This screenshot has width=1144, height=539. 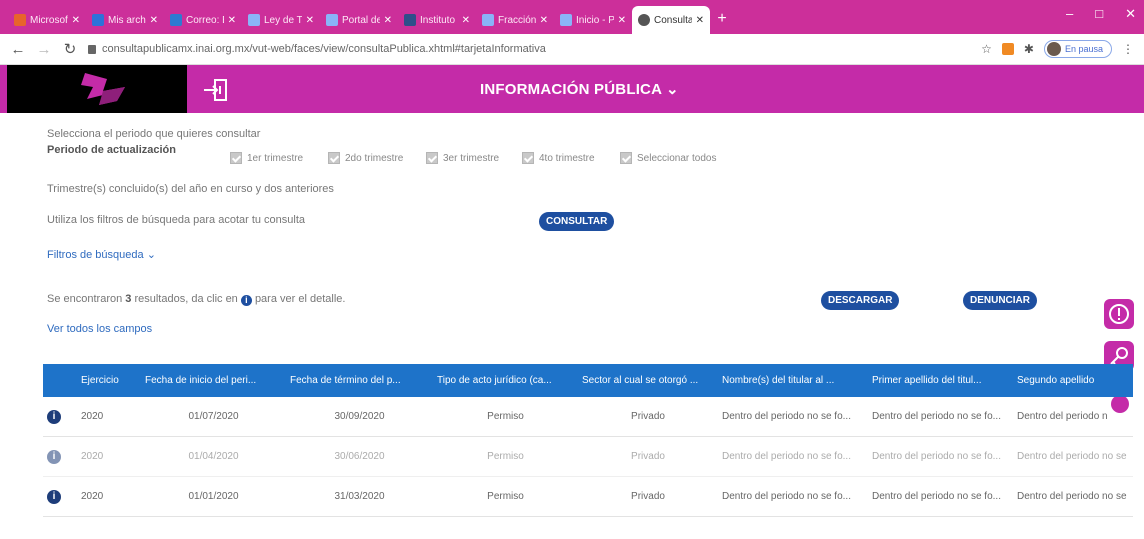 I want to click on browser-tab: Portal de T ✕, so click(x=359, y=20).